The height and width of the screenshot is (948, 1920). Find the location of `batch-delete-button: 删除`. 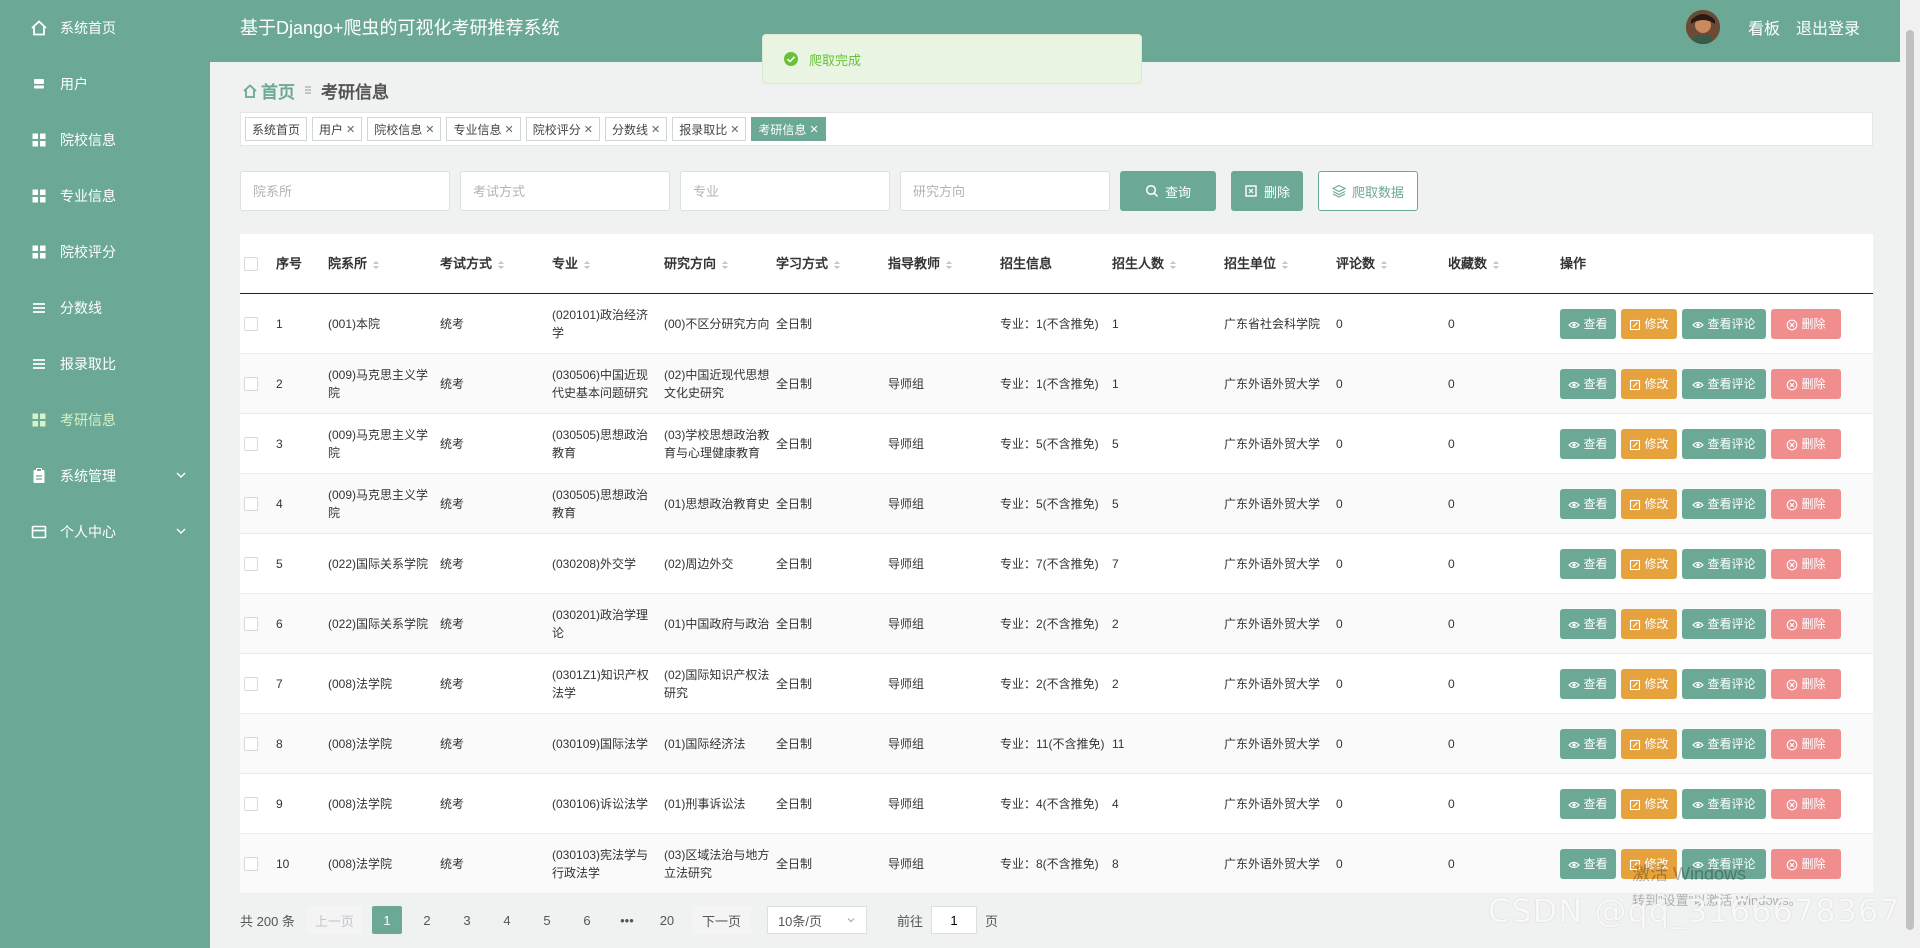

batch-delete-button: 删除 is located at coordinates (1267, 191).